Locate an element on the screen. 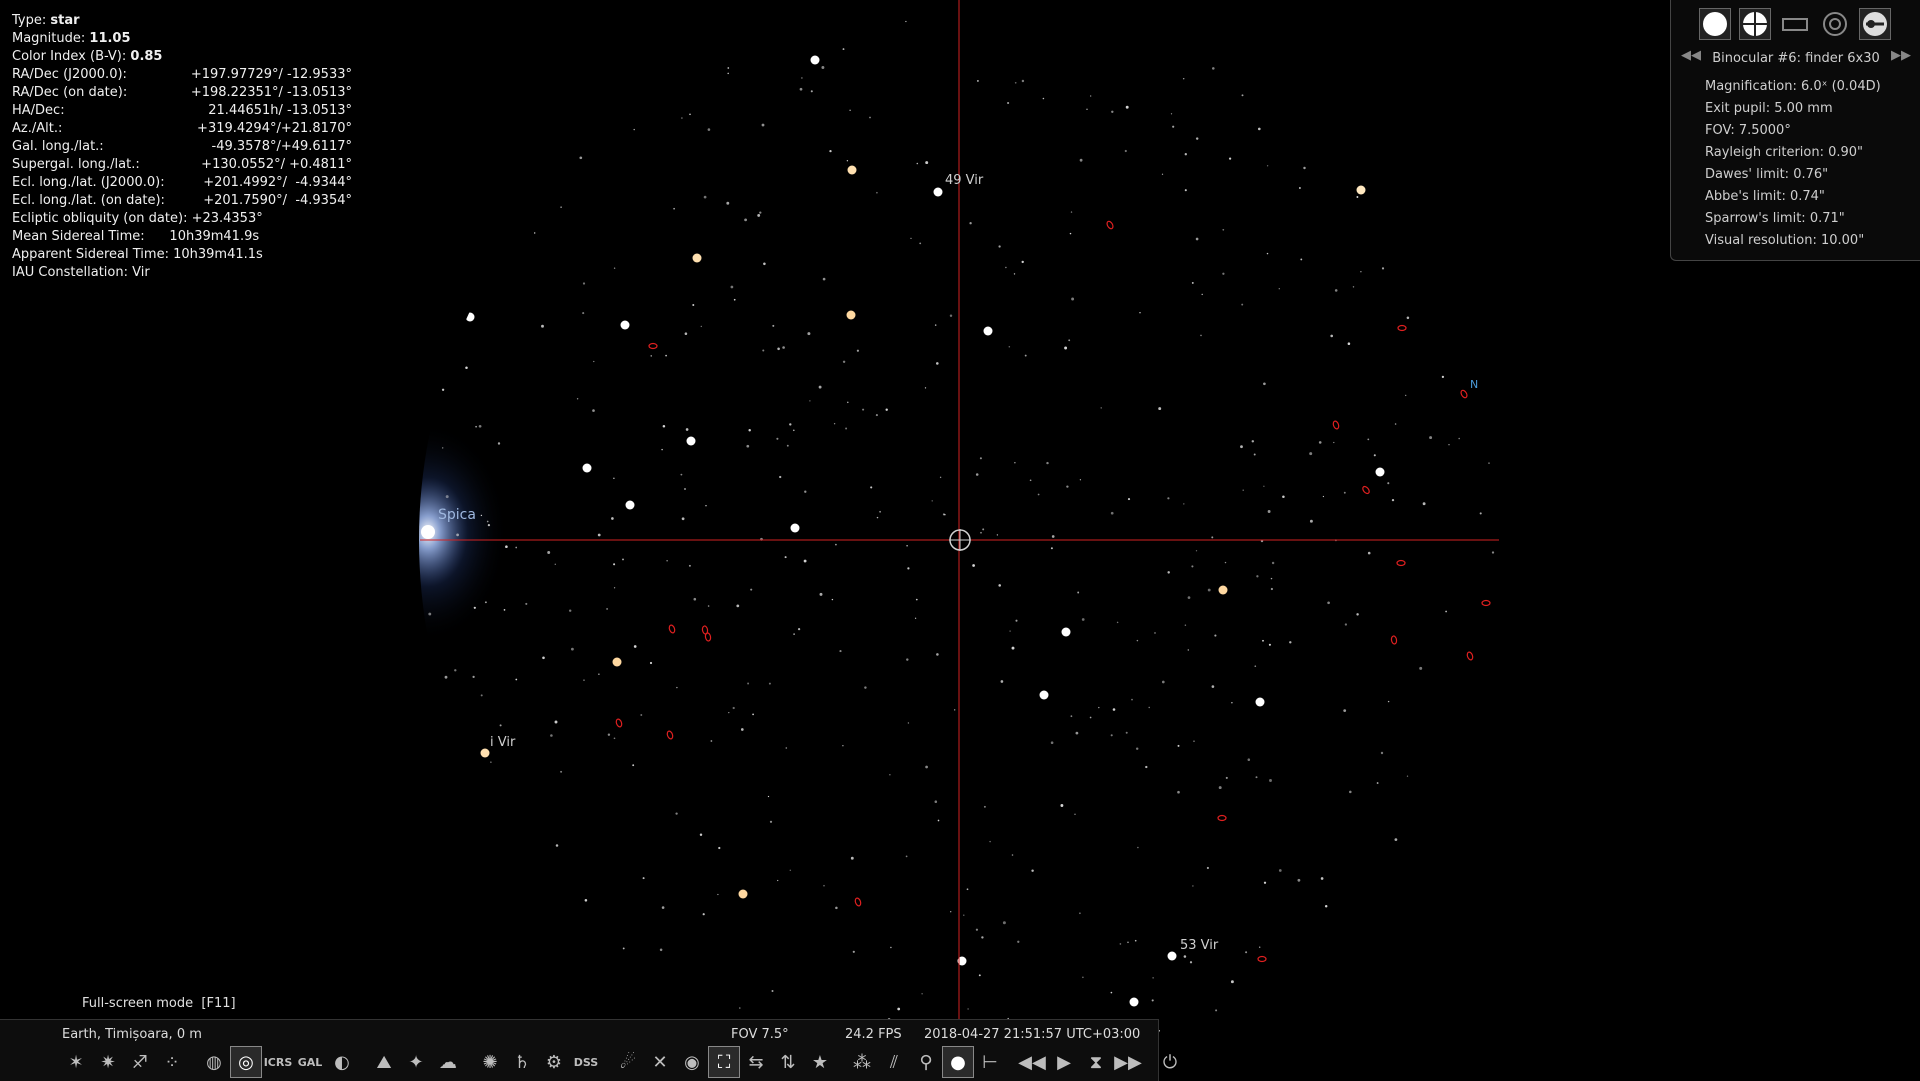  crosshair-icon is located at coordinates (1755, 24).